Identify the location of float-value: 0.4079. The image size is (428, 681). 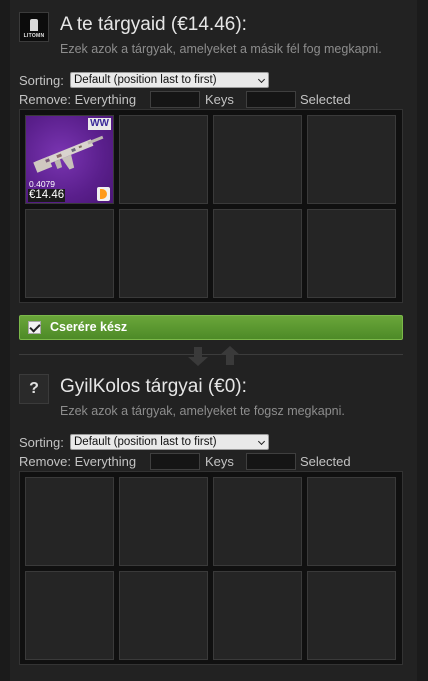
(42, 184).